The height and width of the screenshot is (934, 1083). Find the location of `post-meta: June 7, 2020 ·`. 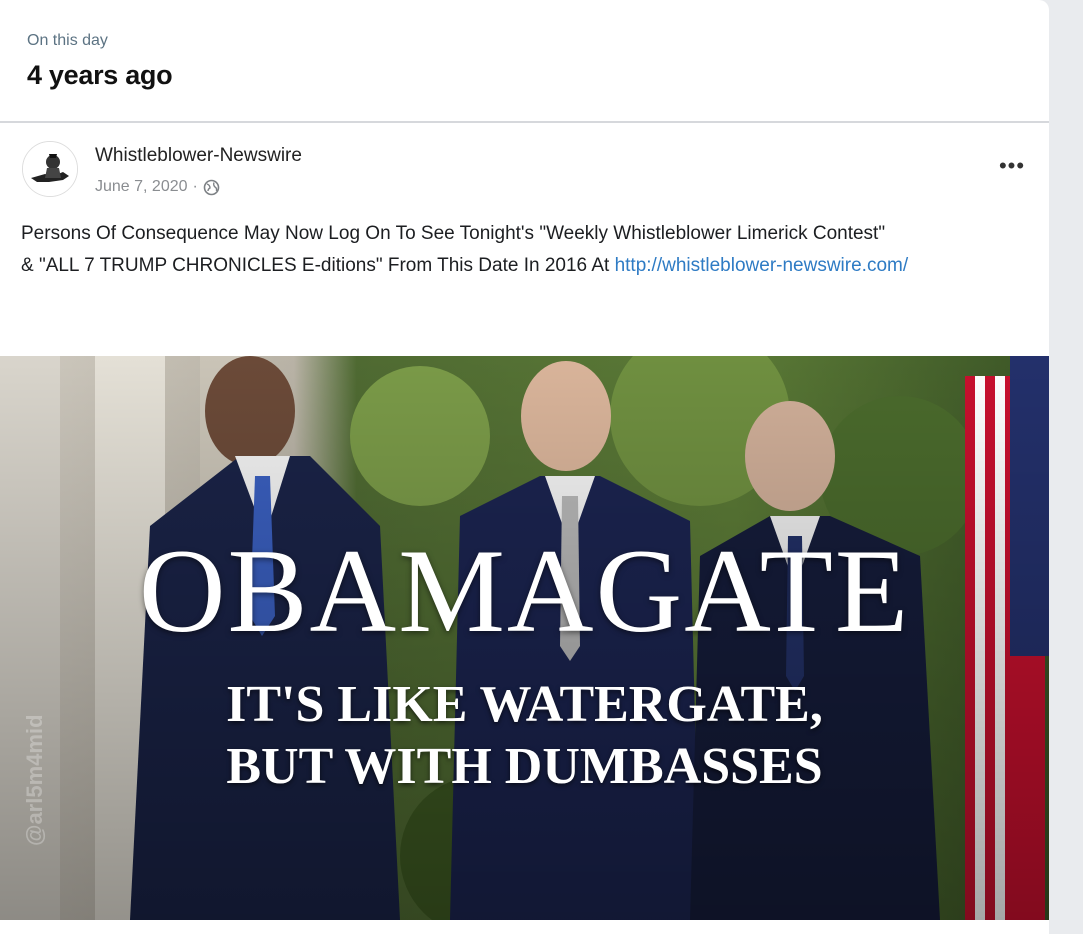

post-meta: June 7, 2020 · is located at coordinates (157, 187).